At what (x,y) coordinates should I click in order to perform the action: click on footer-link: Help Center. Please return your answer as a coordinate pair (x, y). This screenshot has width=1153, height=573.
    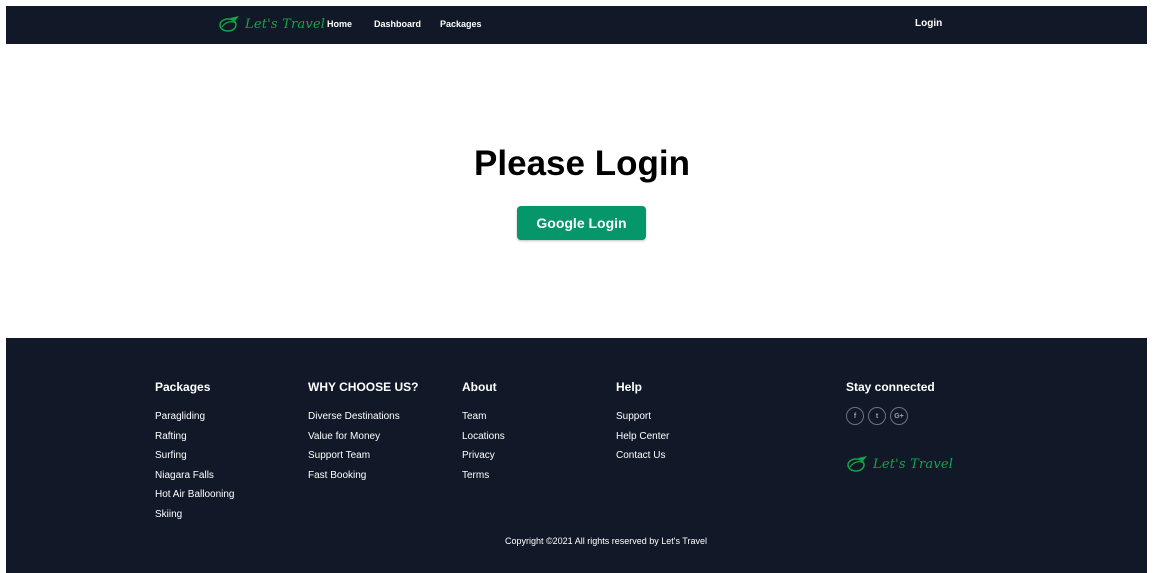
    Looking at the image, I should click on (642, 437).